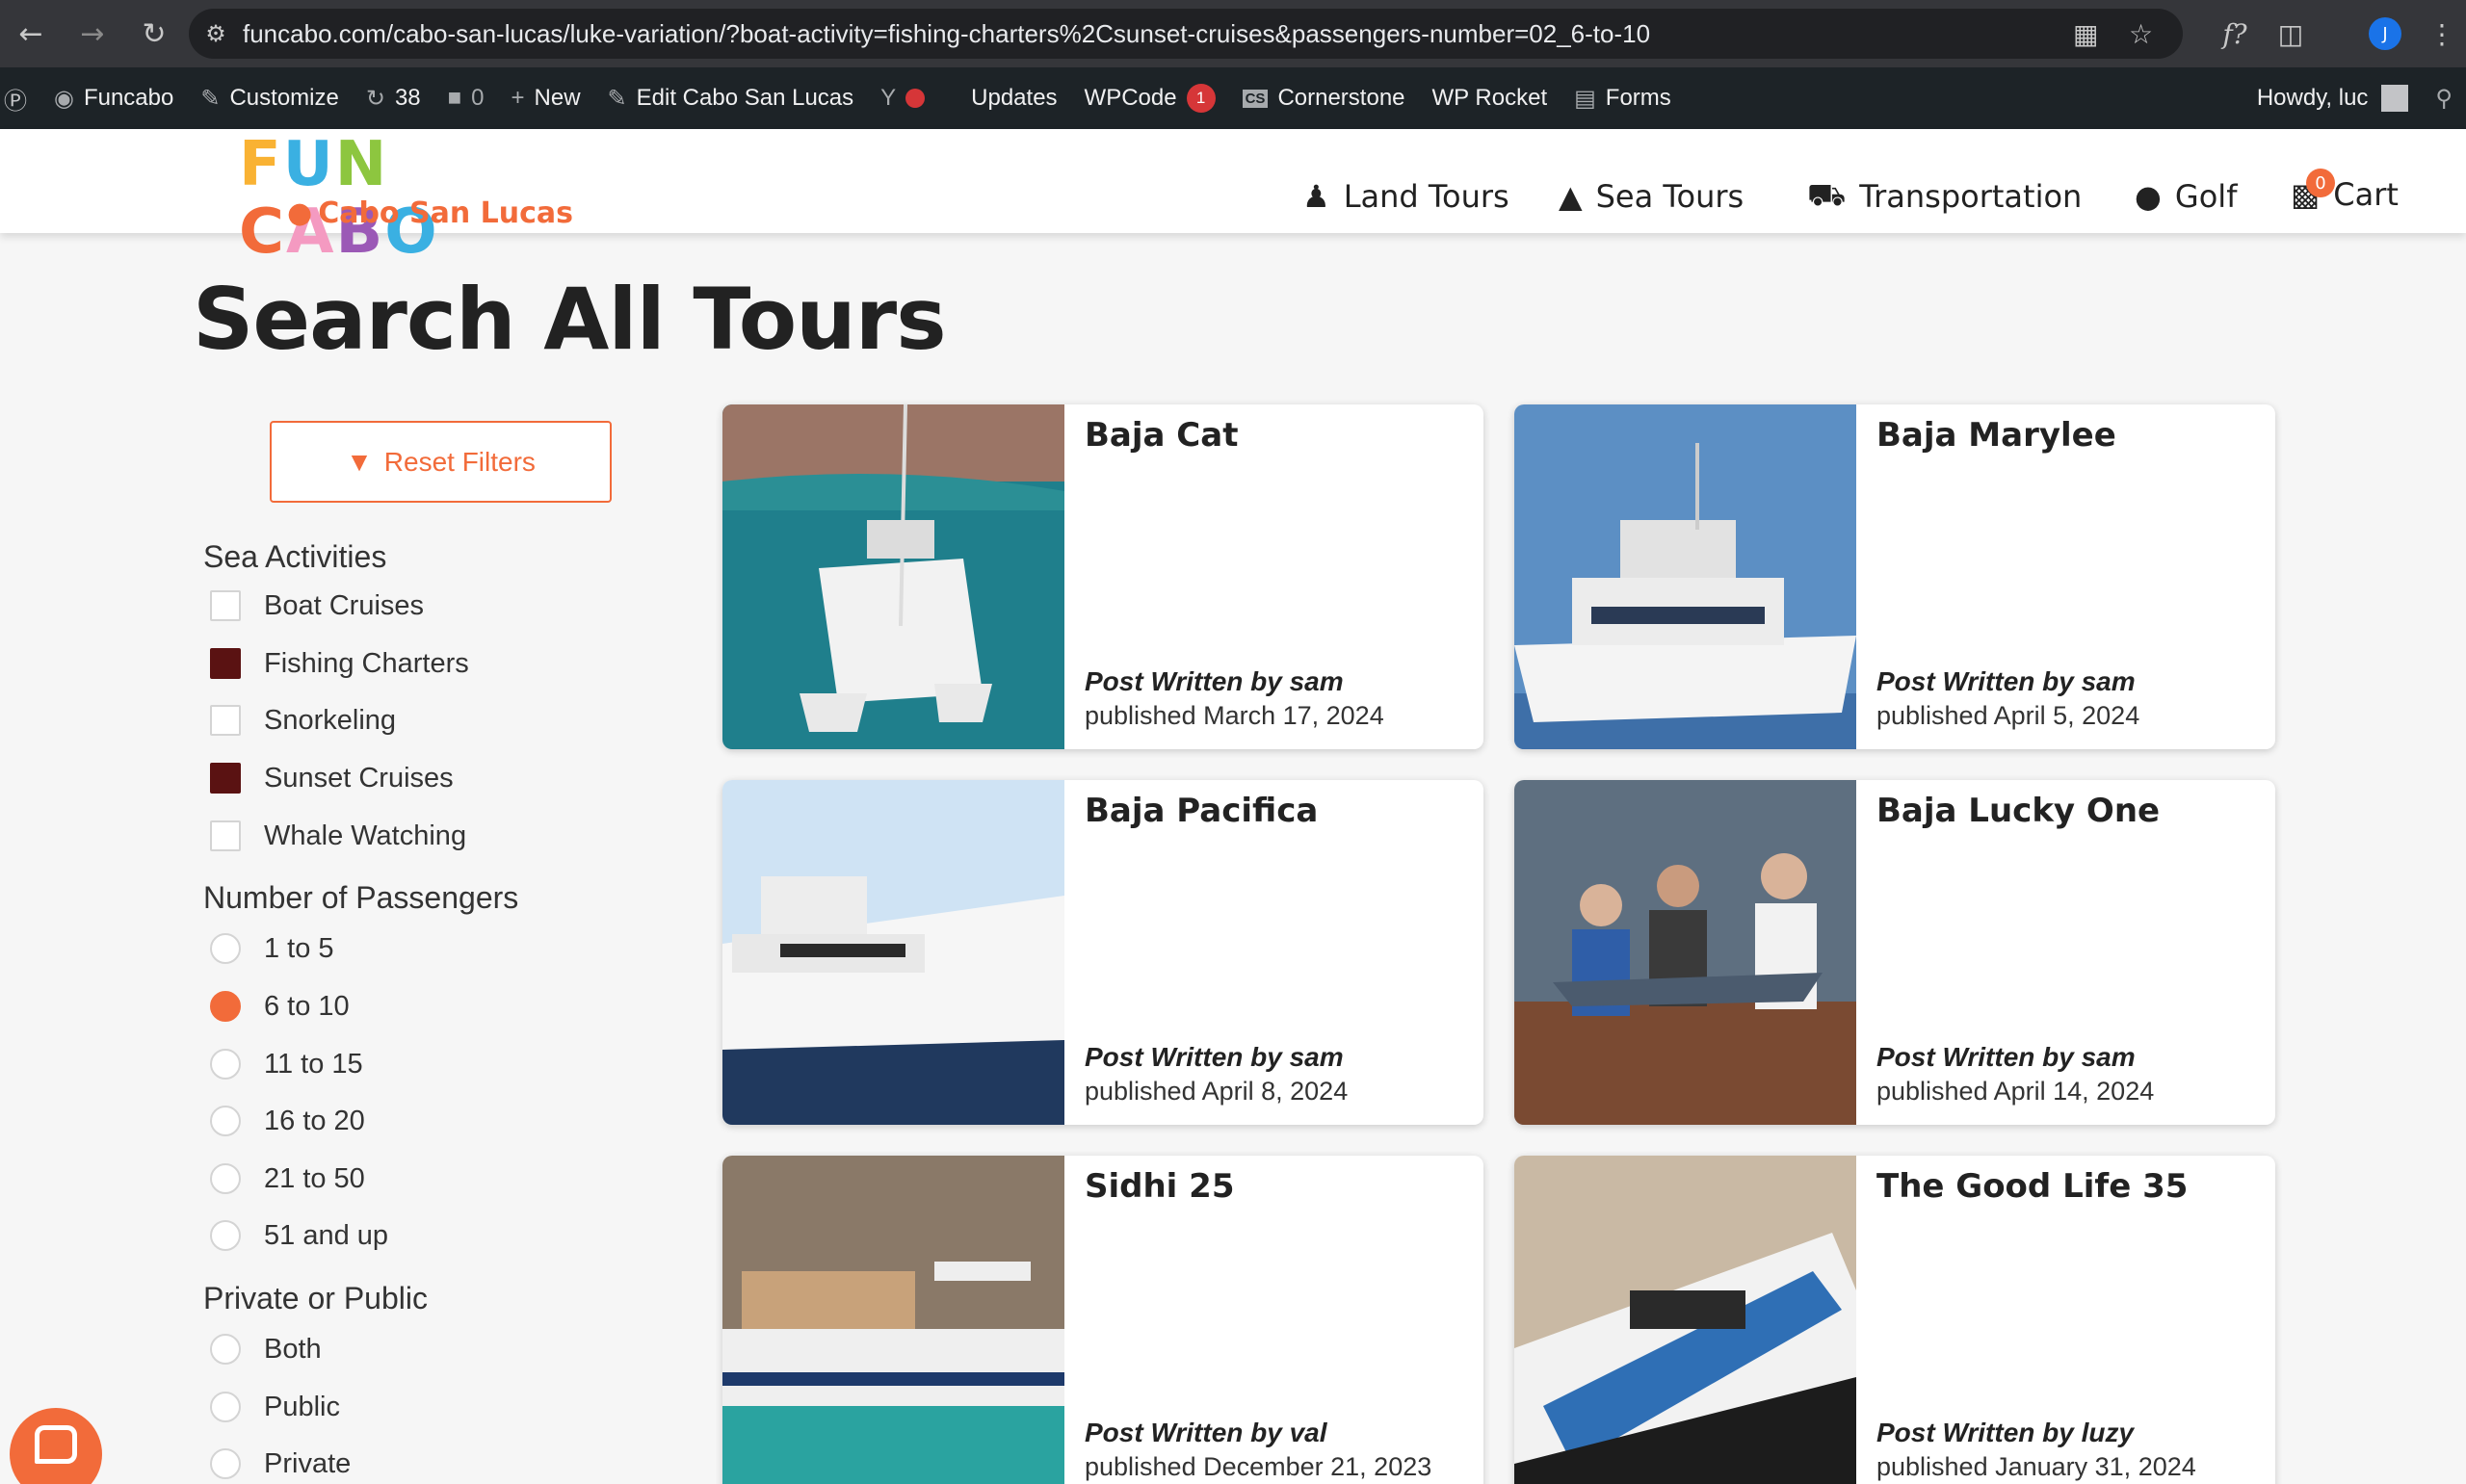 The width and height of the screenshot is (2466, 1484). I want to click on profile-avatar: J, so click(2385, 34).